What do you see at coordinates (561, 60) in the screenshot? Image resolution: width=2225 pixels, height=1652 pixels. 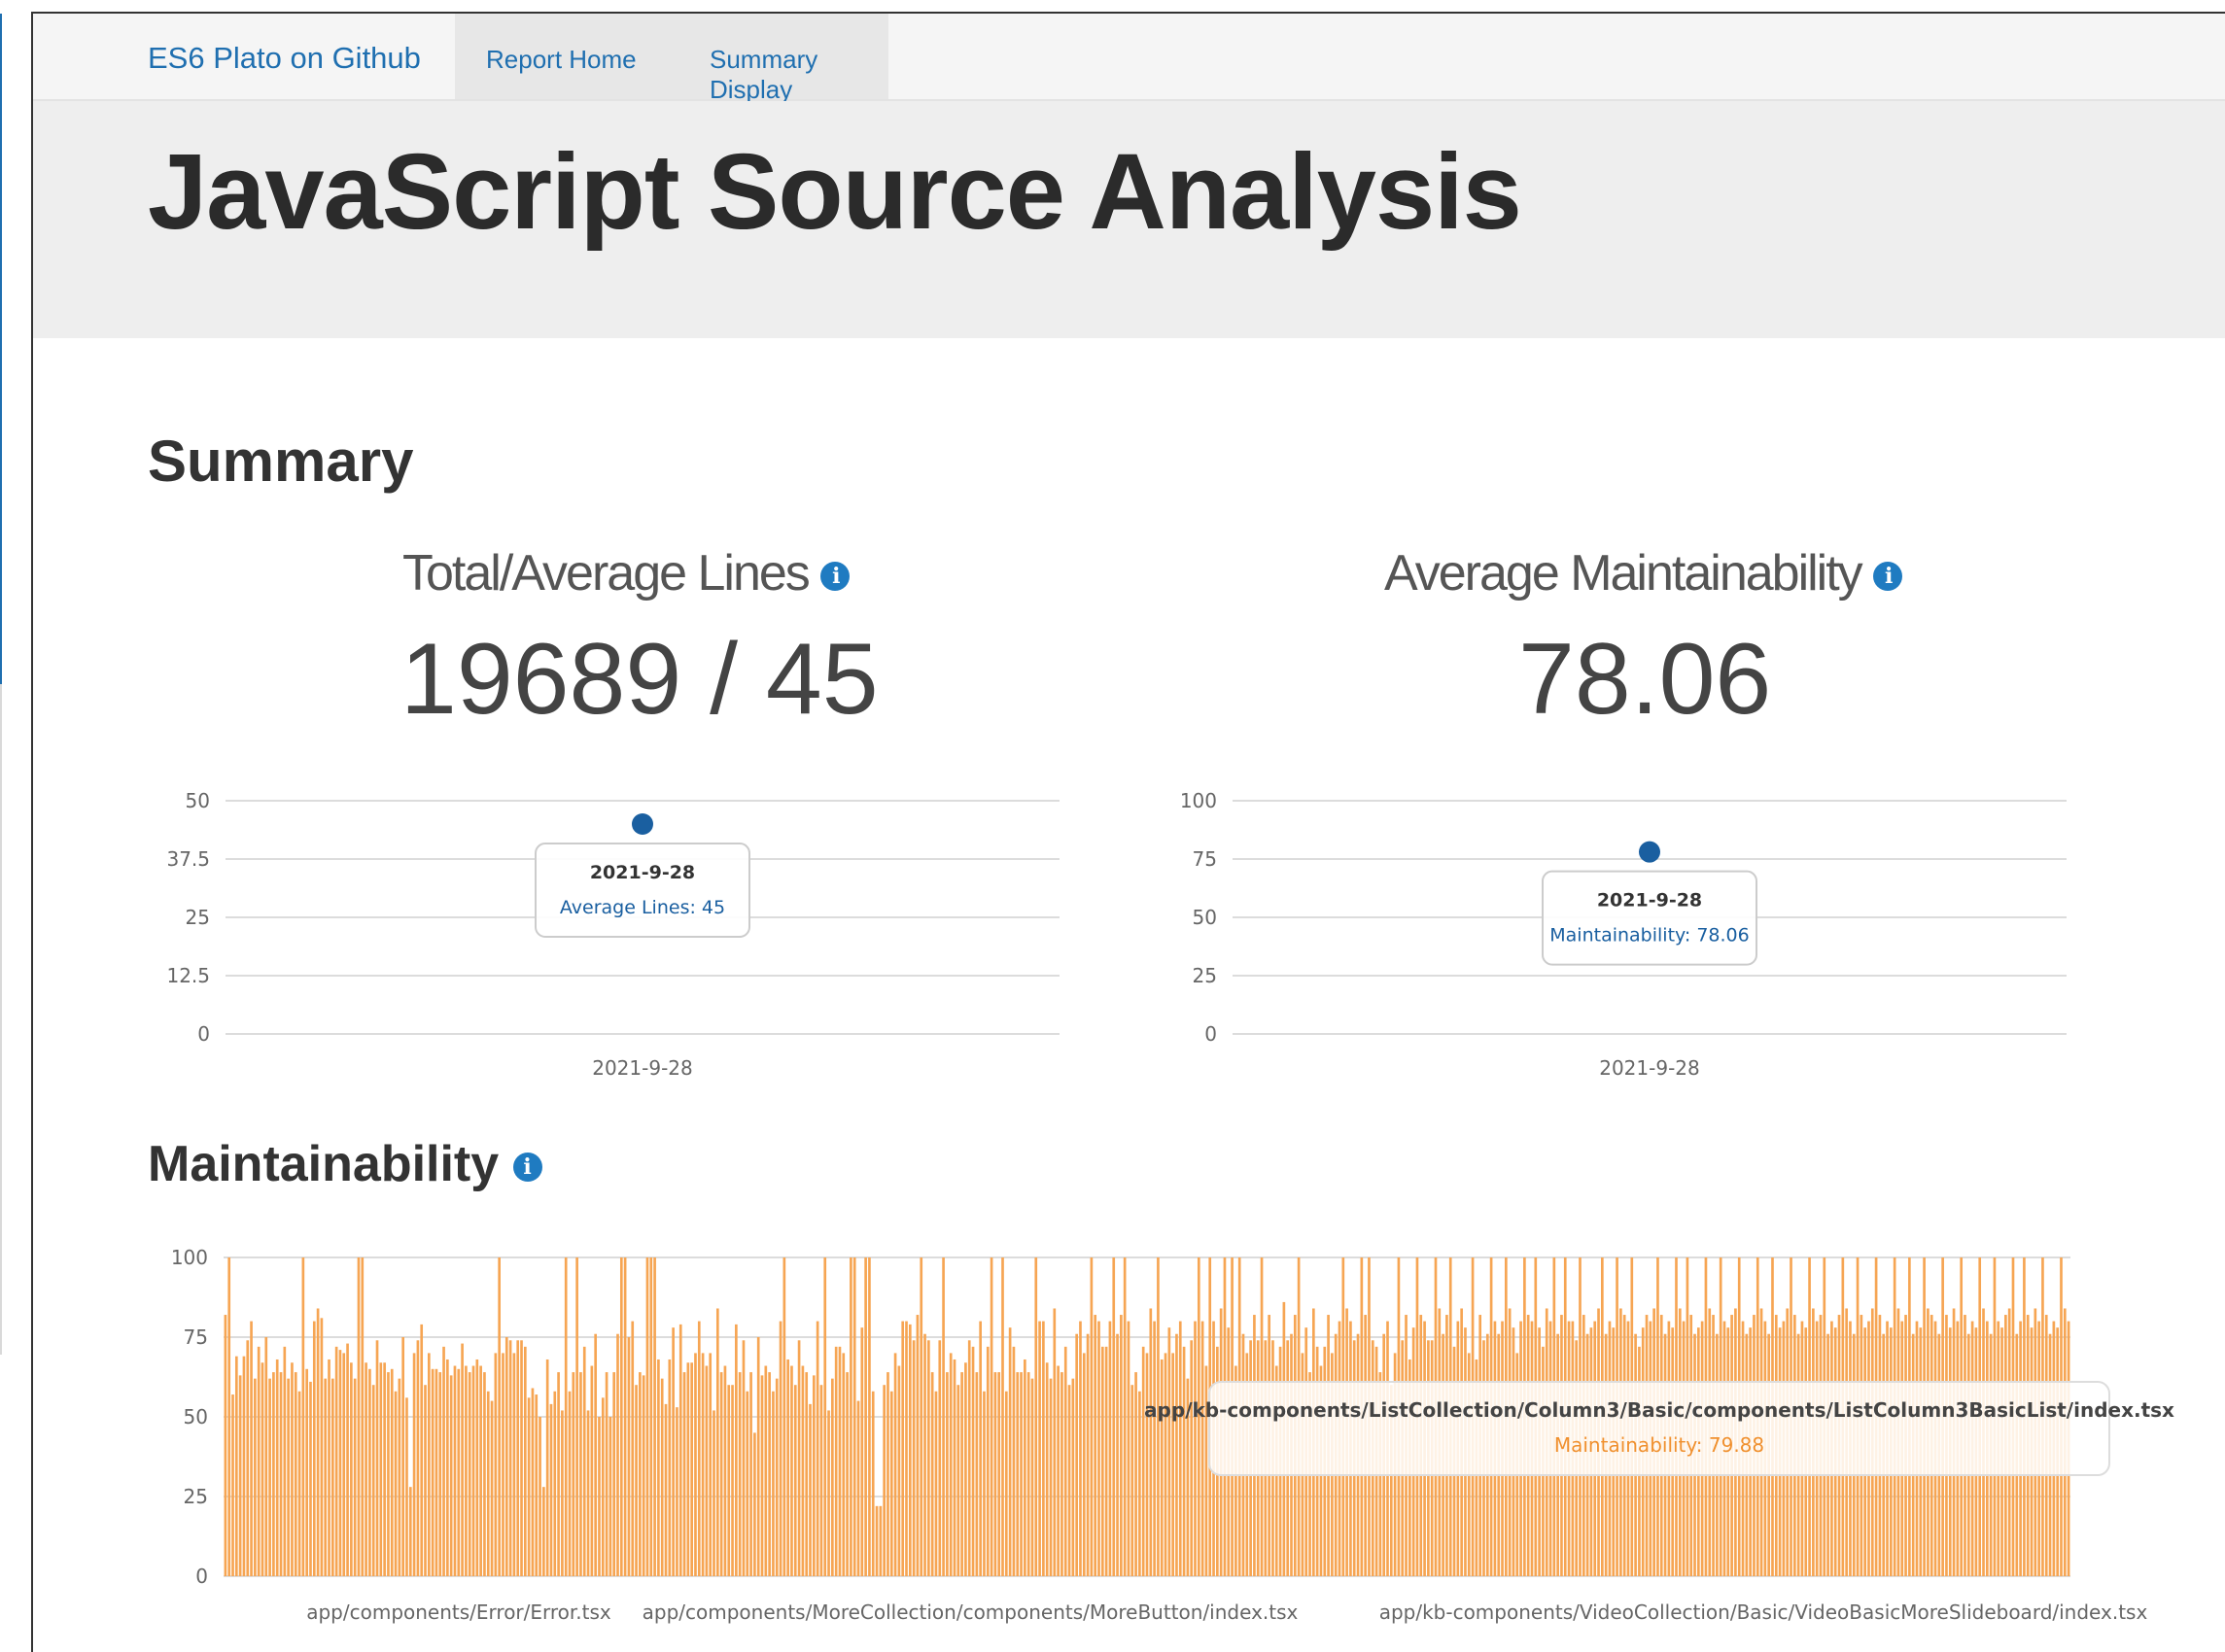 I see `nav-report-home: Report Home` at bounding box center [561, 60].